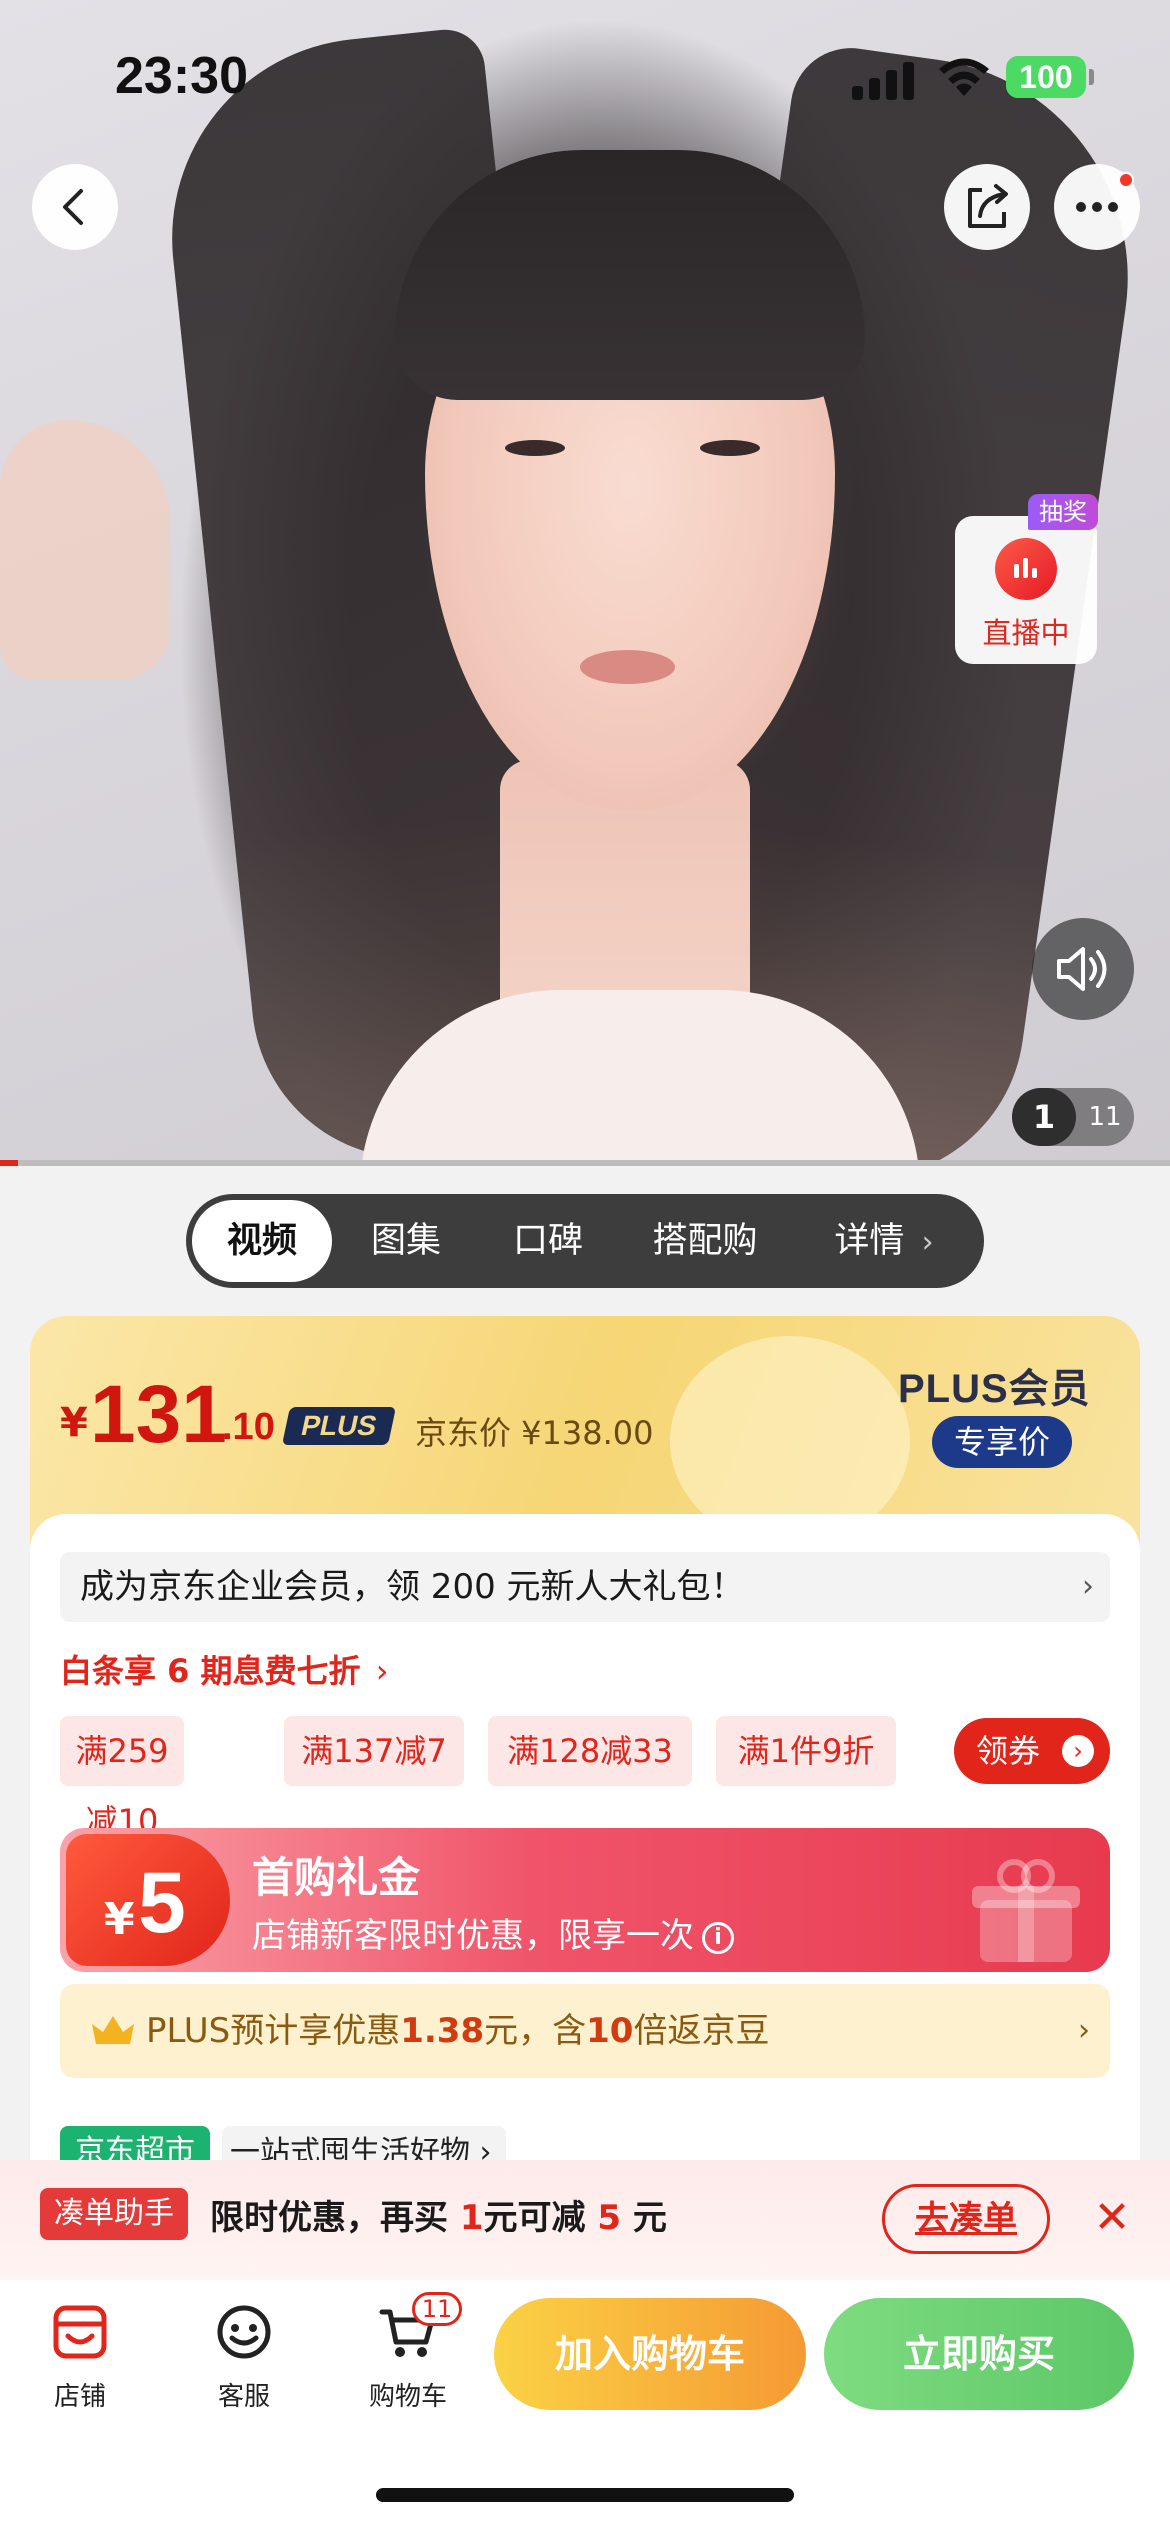  Describe the element at coordinates (122, 1778) in the screenshot. I see `coupon-chip: 满259减10` at that location.